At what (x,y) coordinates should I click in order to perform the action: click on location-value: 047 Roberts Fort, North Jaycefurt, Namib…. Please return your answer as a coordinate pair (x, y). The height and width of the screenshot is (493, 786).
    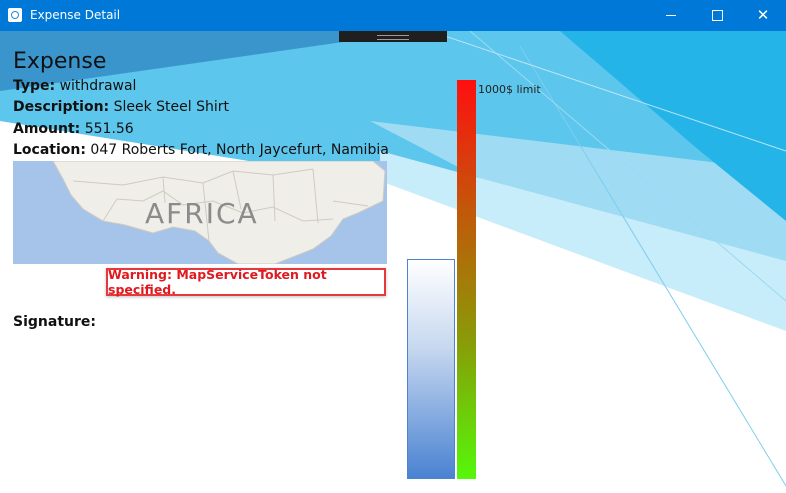
    Looking at the image, I should click on (239, 150).